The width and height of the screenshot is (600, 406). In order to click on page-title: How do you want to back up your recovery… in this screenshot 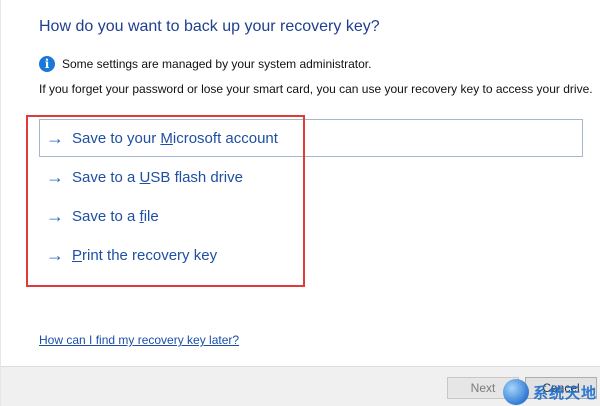, I will do `click(209, 26)`.